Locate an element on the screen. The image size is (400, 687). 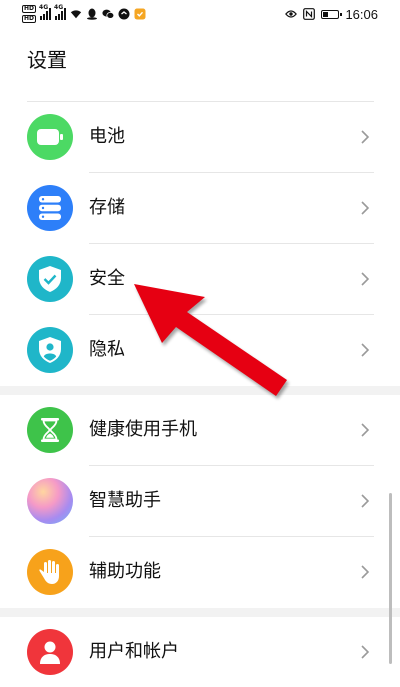
privacy-shield-icon is located at coordinates (50, 350).